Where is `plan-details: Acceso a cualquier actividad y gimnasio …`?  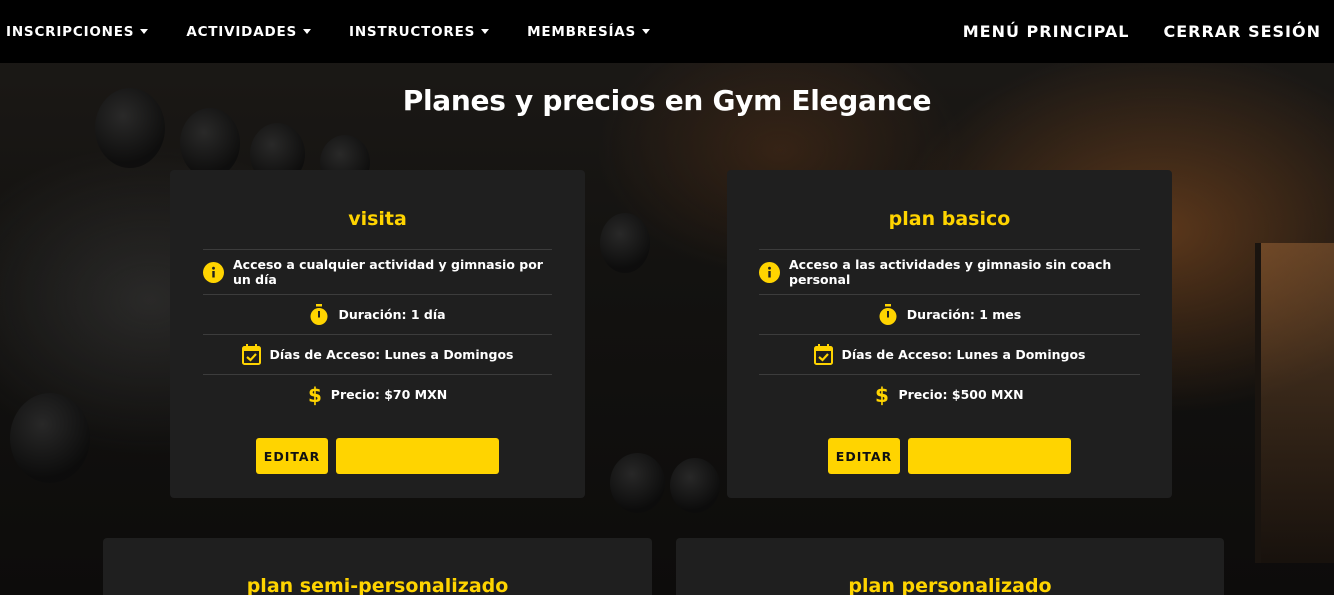 plan-details: Acceso a cualquier actividad y gimnasio … is located at coordinates (377, 331).